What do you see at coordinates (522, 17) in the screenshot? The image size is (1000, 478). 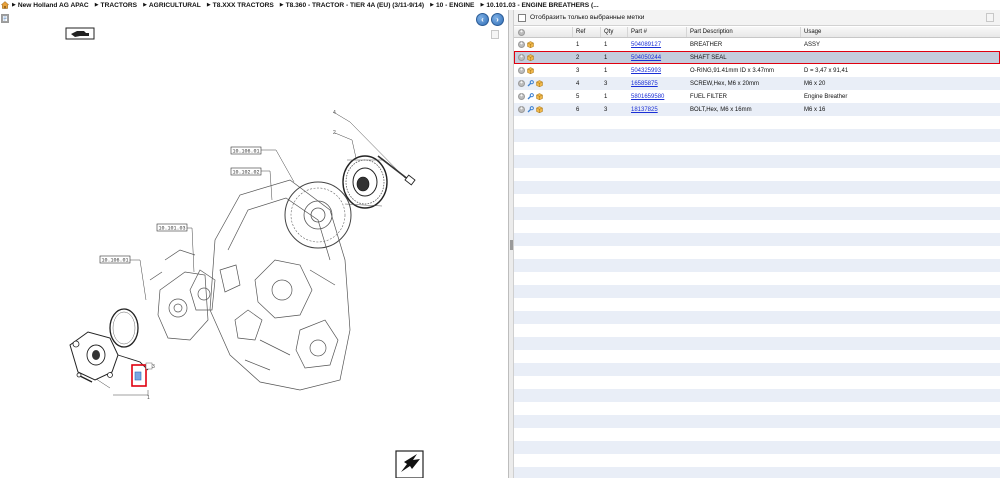 I see `show-selected-only-checkbox` at bounding box center [522, 17].